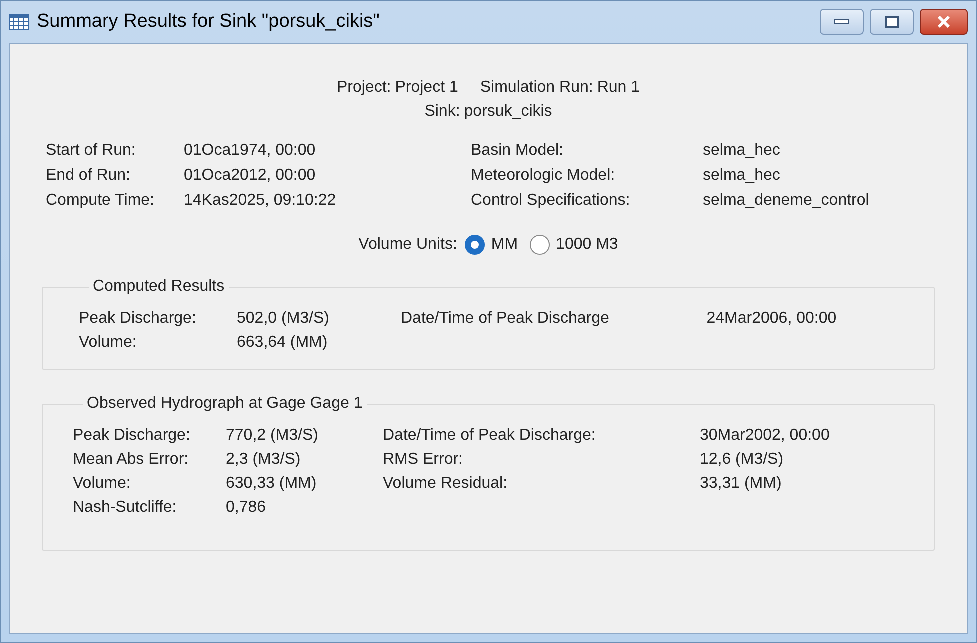  What do you see at coordinates (408, 245) in the screenshot?
I see `volume-units-label: Volume Units:` at bounding box center [408, 245].